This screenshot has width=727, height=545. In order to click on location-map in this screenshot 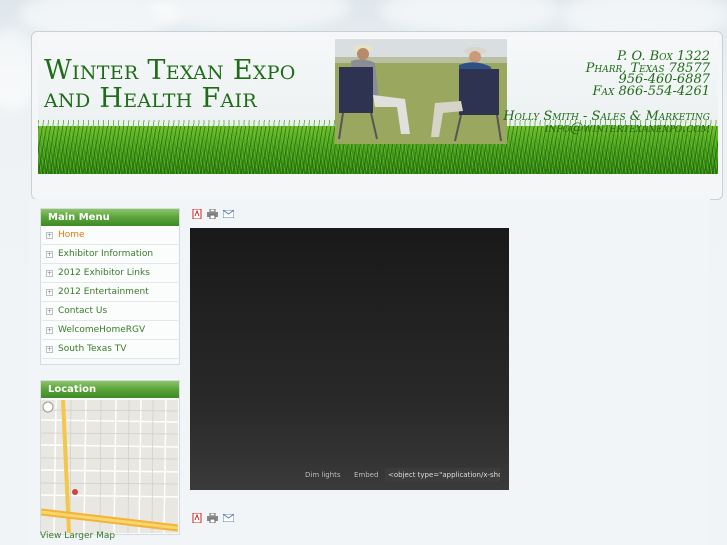, I will do `click(109, 466)`.